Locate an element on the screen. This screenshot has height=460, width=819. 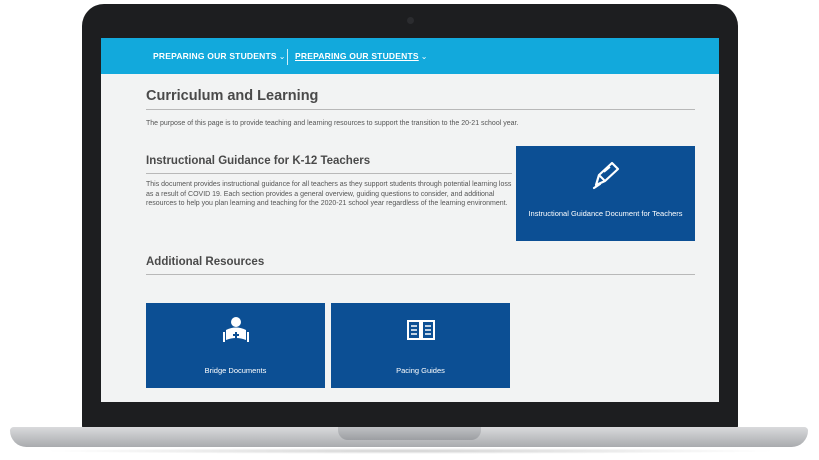
guidance-divider is located at coordinates (329, 173).